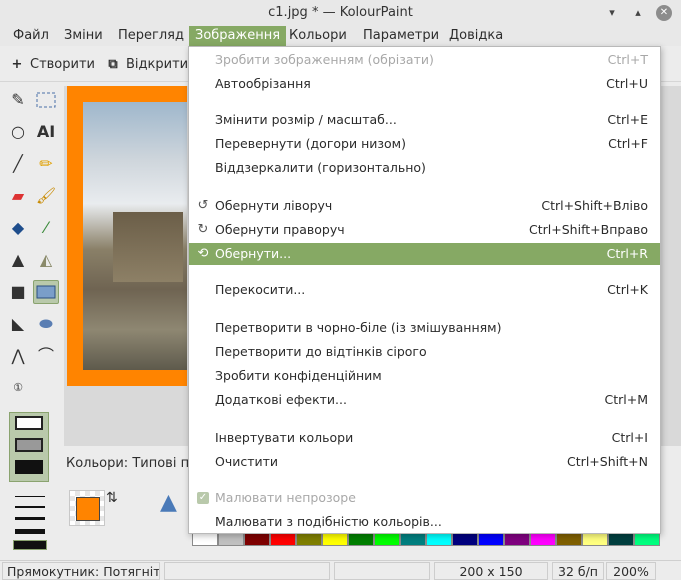 This screenshot has width=681, height=580. I want to click on photo-castle, so click(148, 247).